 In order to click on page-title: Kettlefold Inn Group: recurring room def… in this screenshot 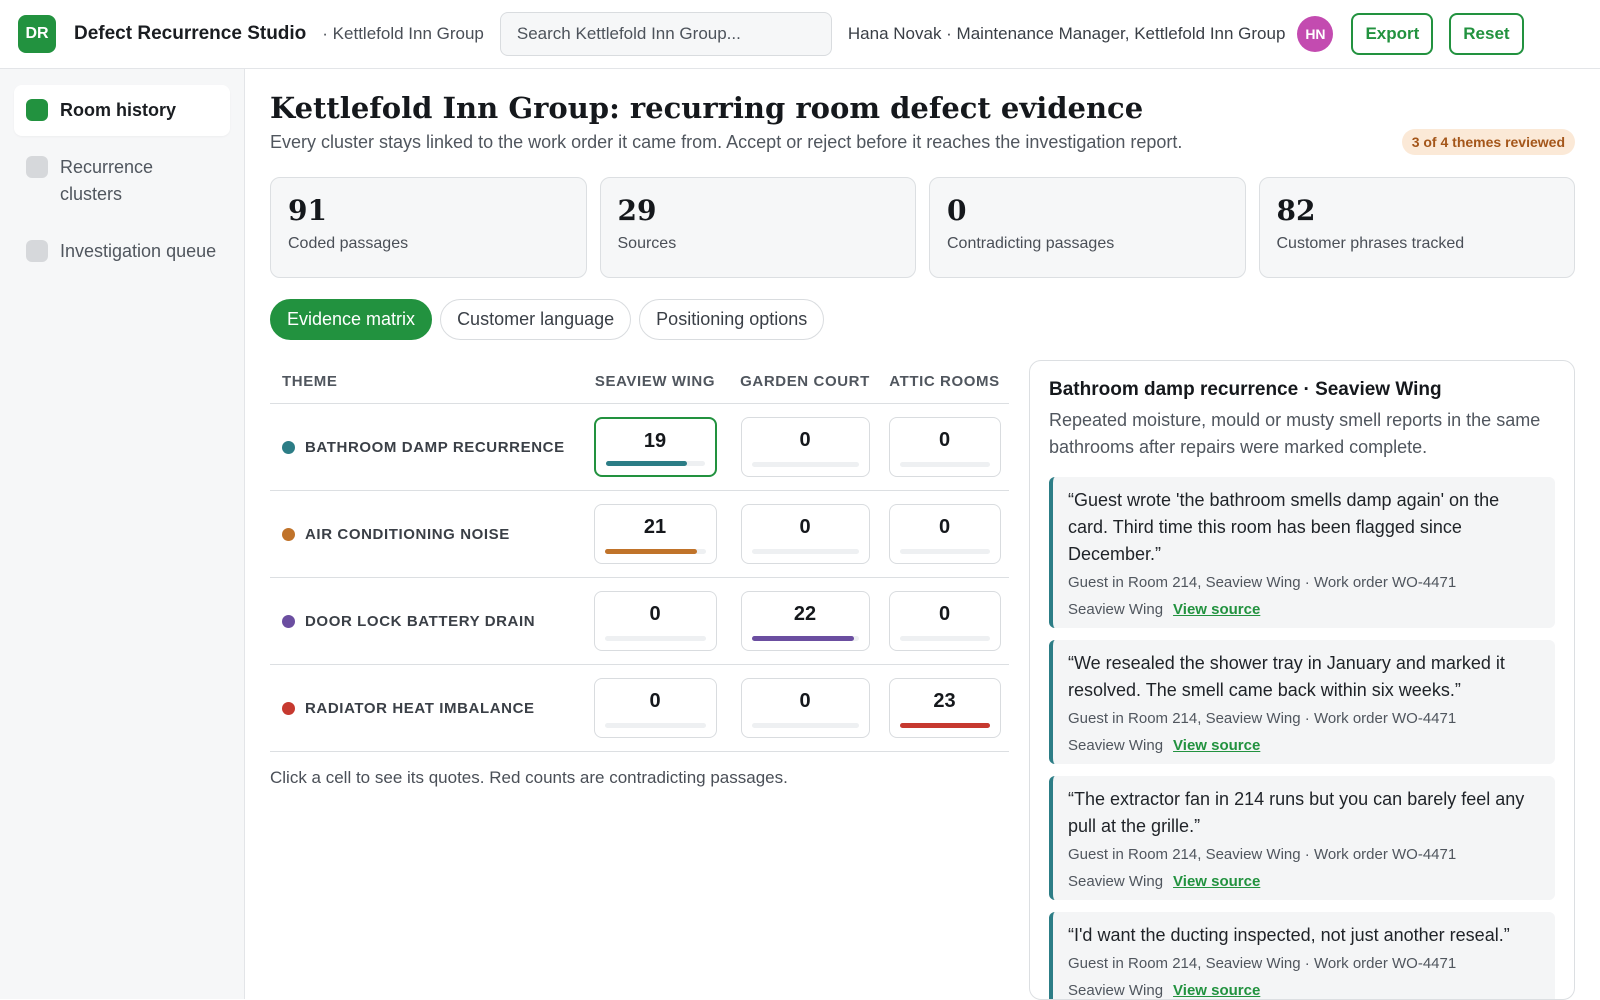, I will do `click(707, 108)`.